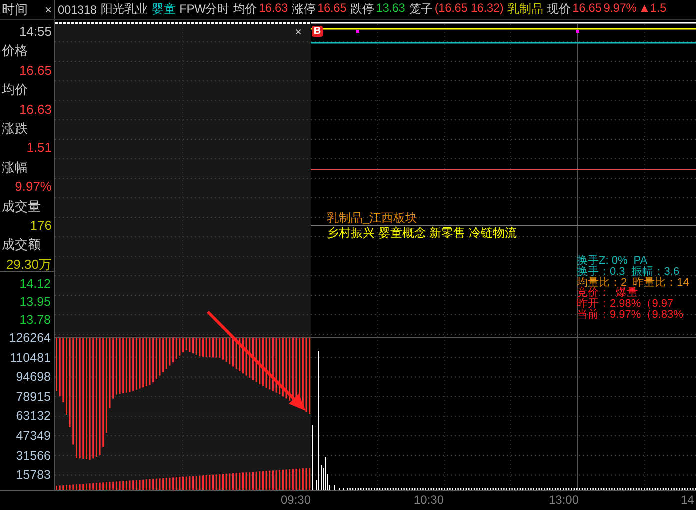 This screenshot has width=696, height=510. What do you see at coordinates (28, 265) in the screenshot?
I see `field-value: 29.30万` at bounding box center [28, 265].